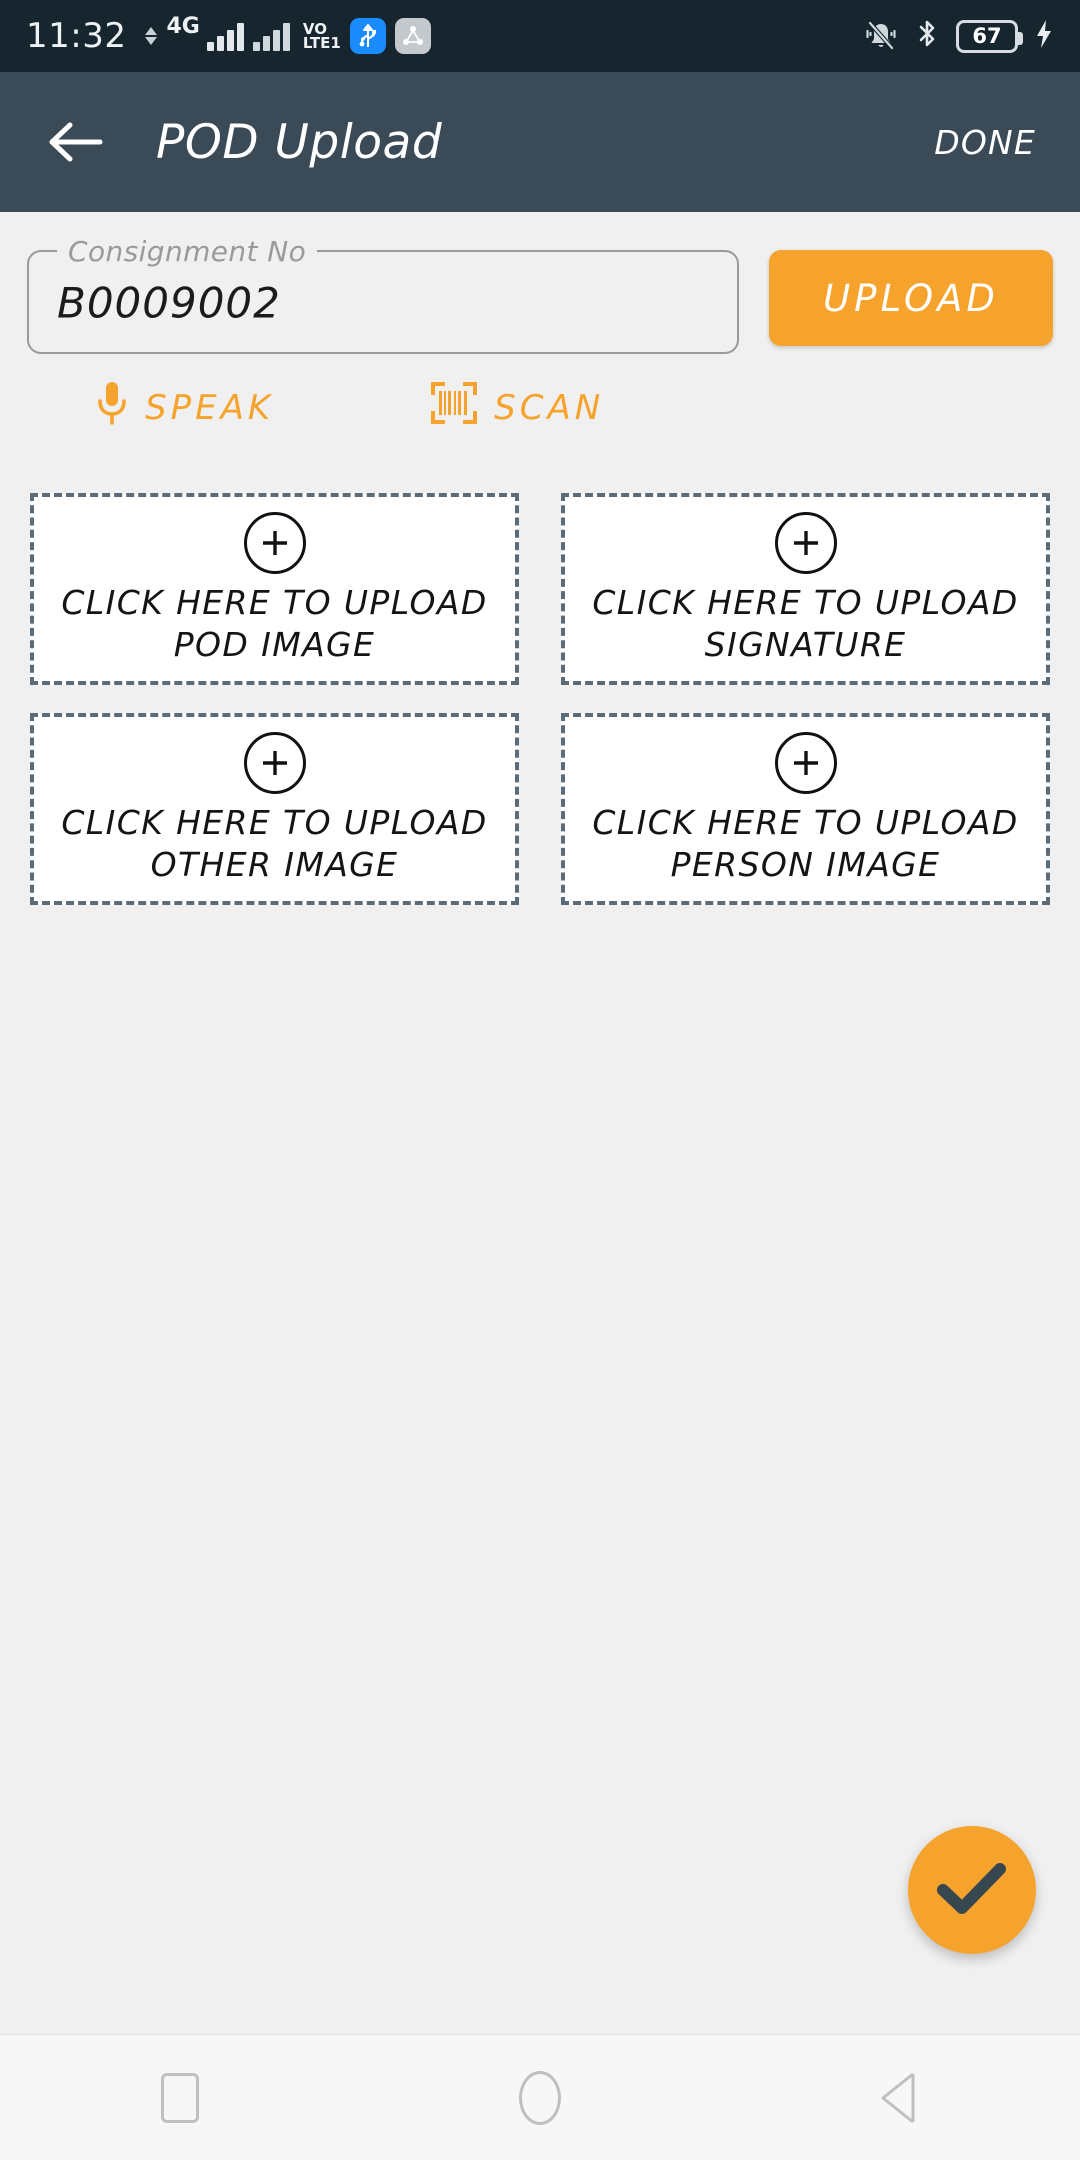 The width and height of the screenshot is (1080, 2160). I want to click on triangle-back-icon, so click(900, 2098).